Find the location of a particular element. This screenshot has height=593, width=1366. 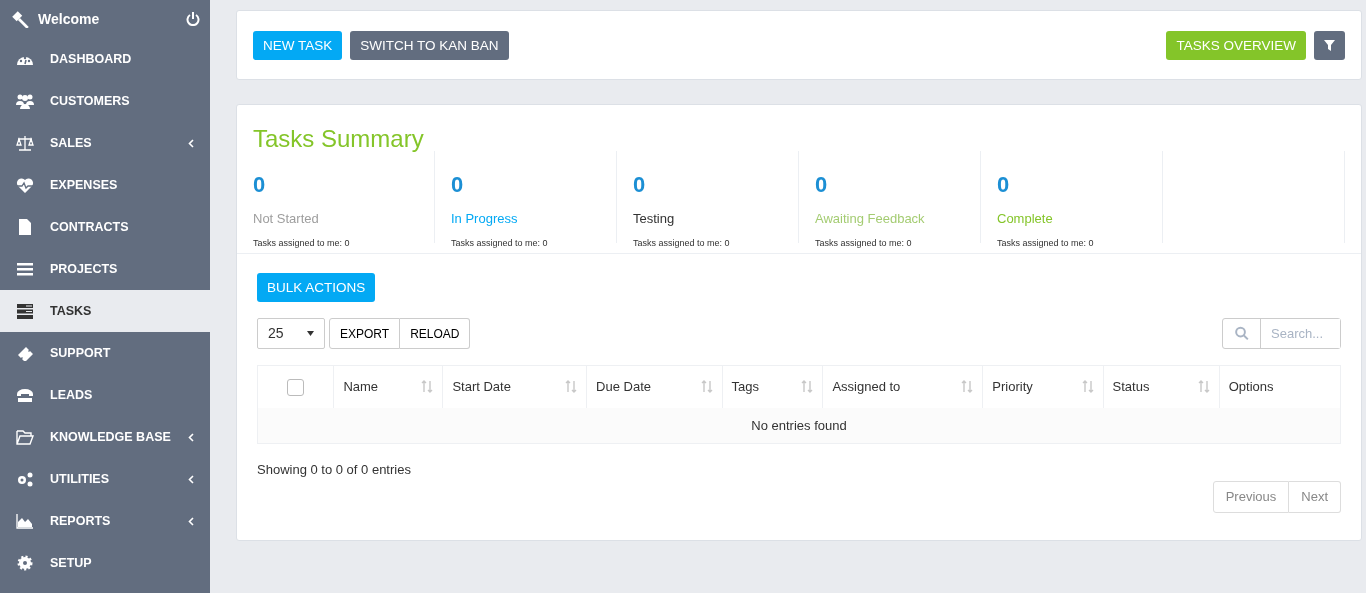

toolbar-button: NEW TASK is located at coordinates (298, 45).